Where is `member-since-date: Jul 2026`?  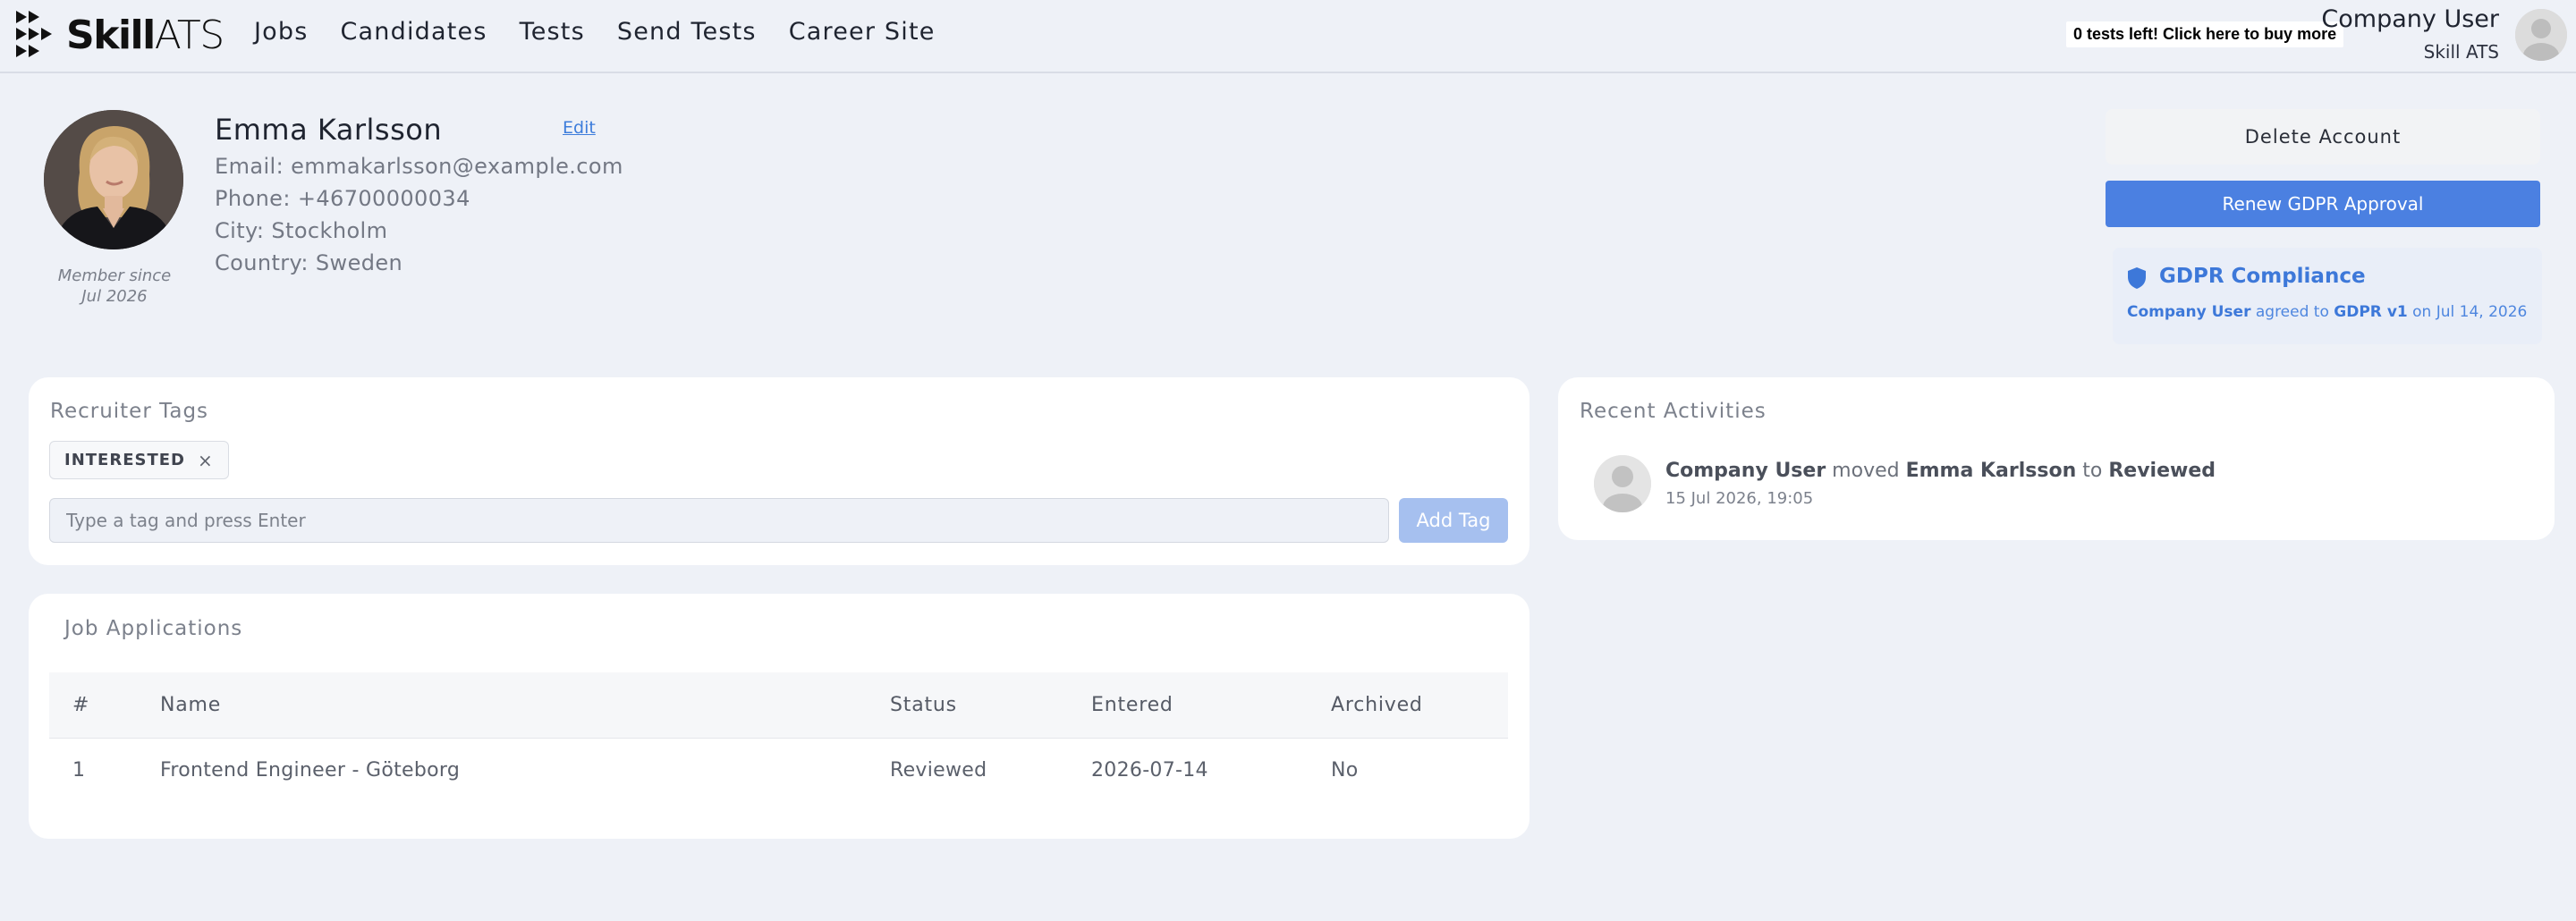
member-since-date: Jul 2026 is located at coordinates (114, 297).